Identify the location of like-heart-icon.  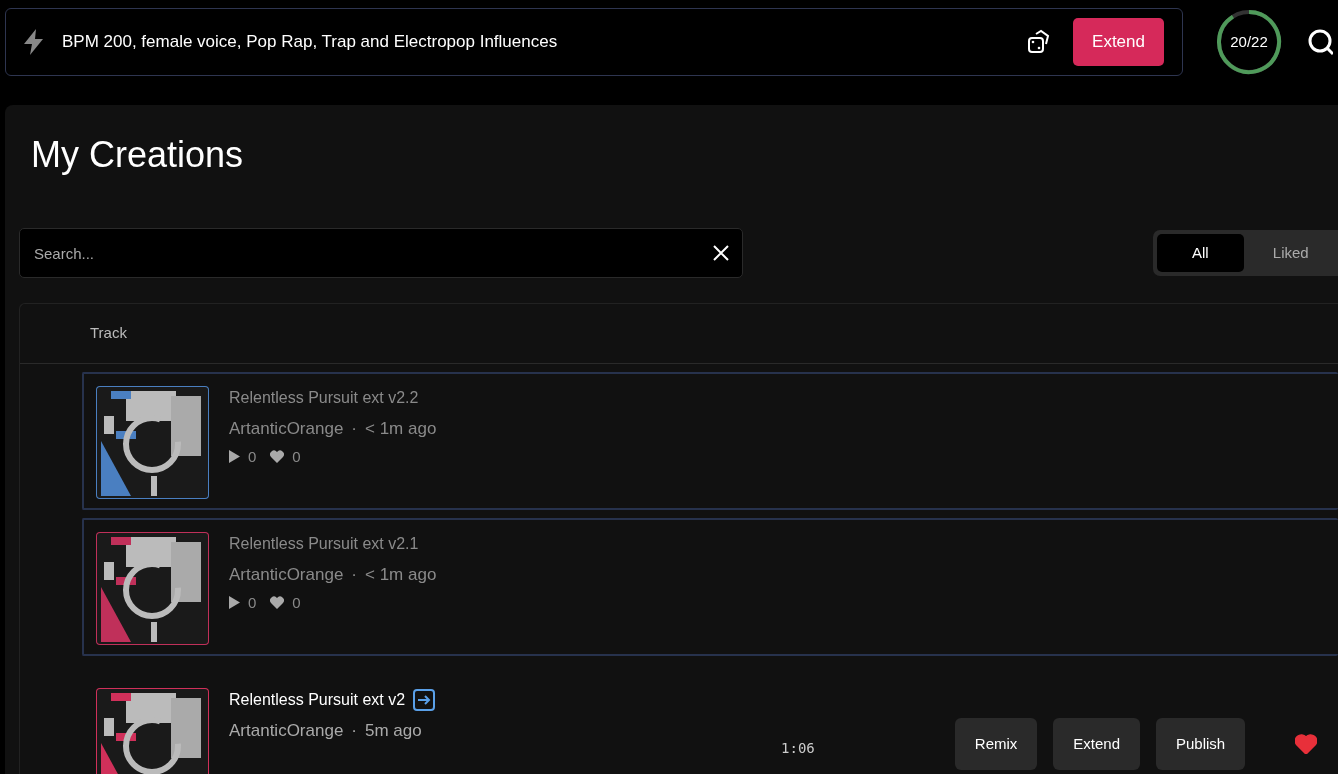
(1306, 744).